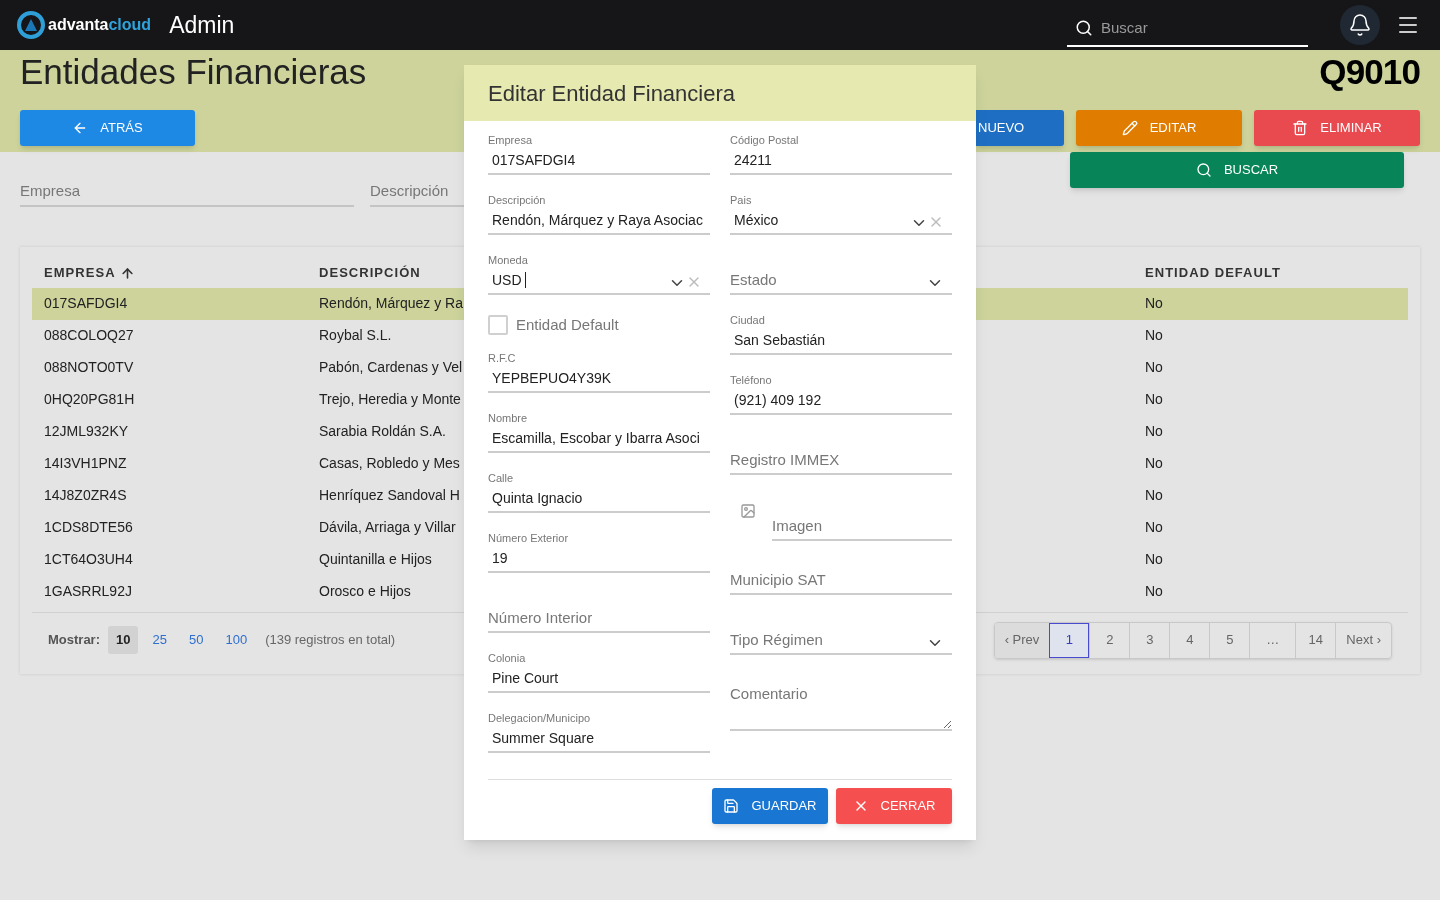 The width and height of the screenshot is (1440, 900). Describe the element at coordinates (1069, 640) in the screenshot. I see `page-button: 1` at that location.